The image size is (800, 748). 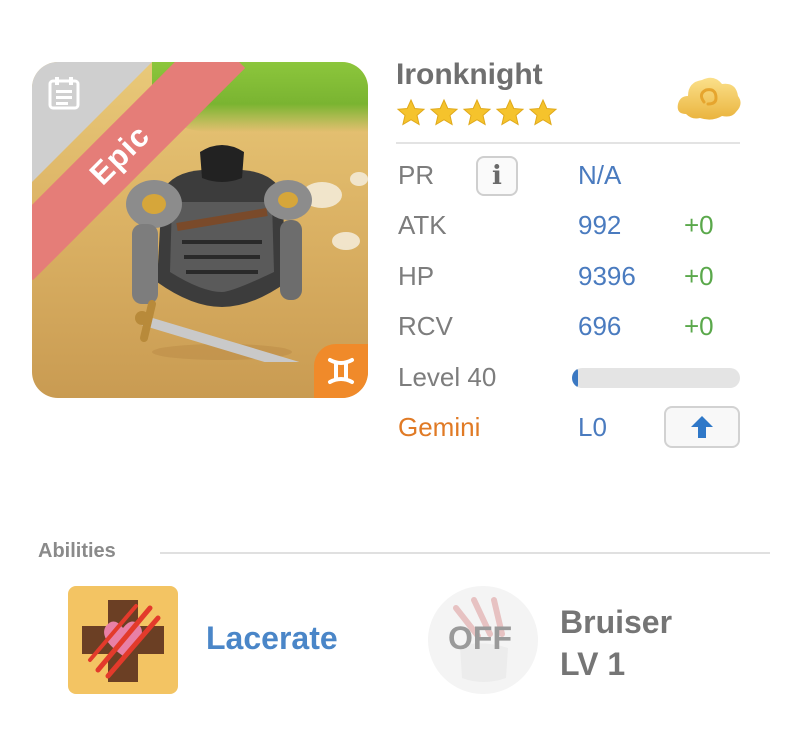 What do you see at coordinates (571, 178) in the screenshot?
I see `stat-row-pr: PR i N/A` at bounding box center [571, 178].